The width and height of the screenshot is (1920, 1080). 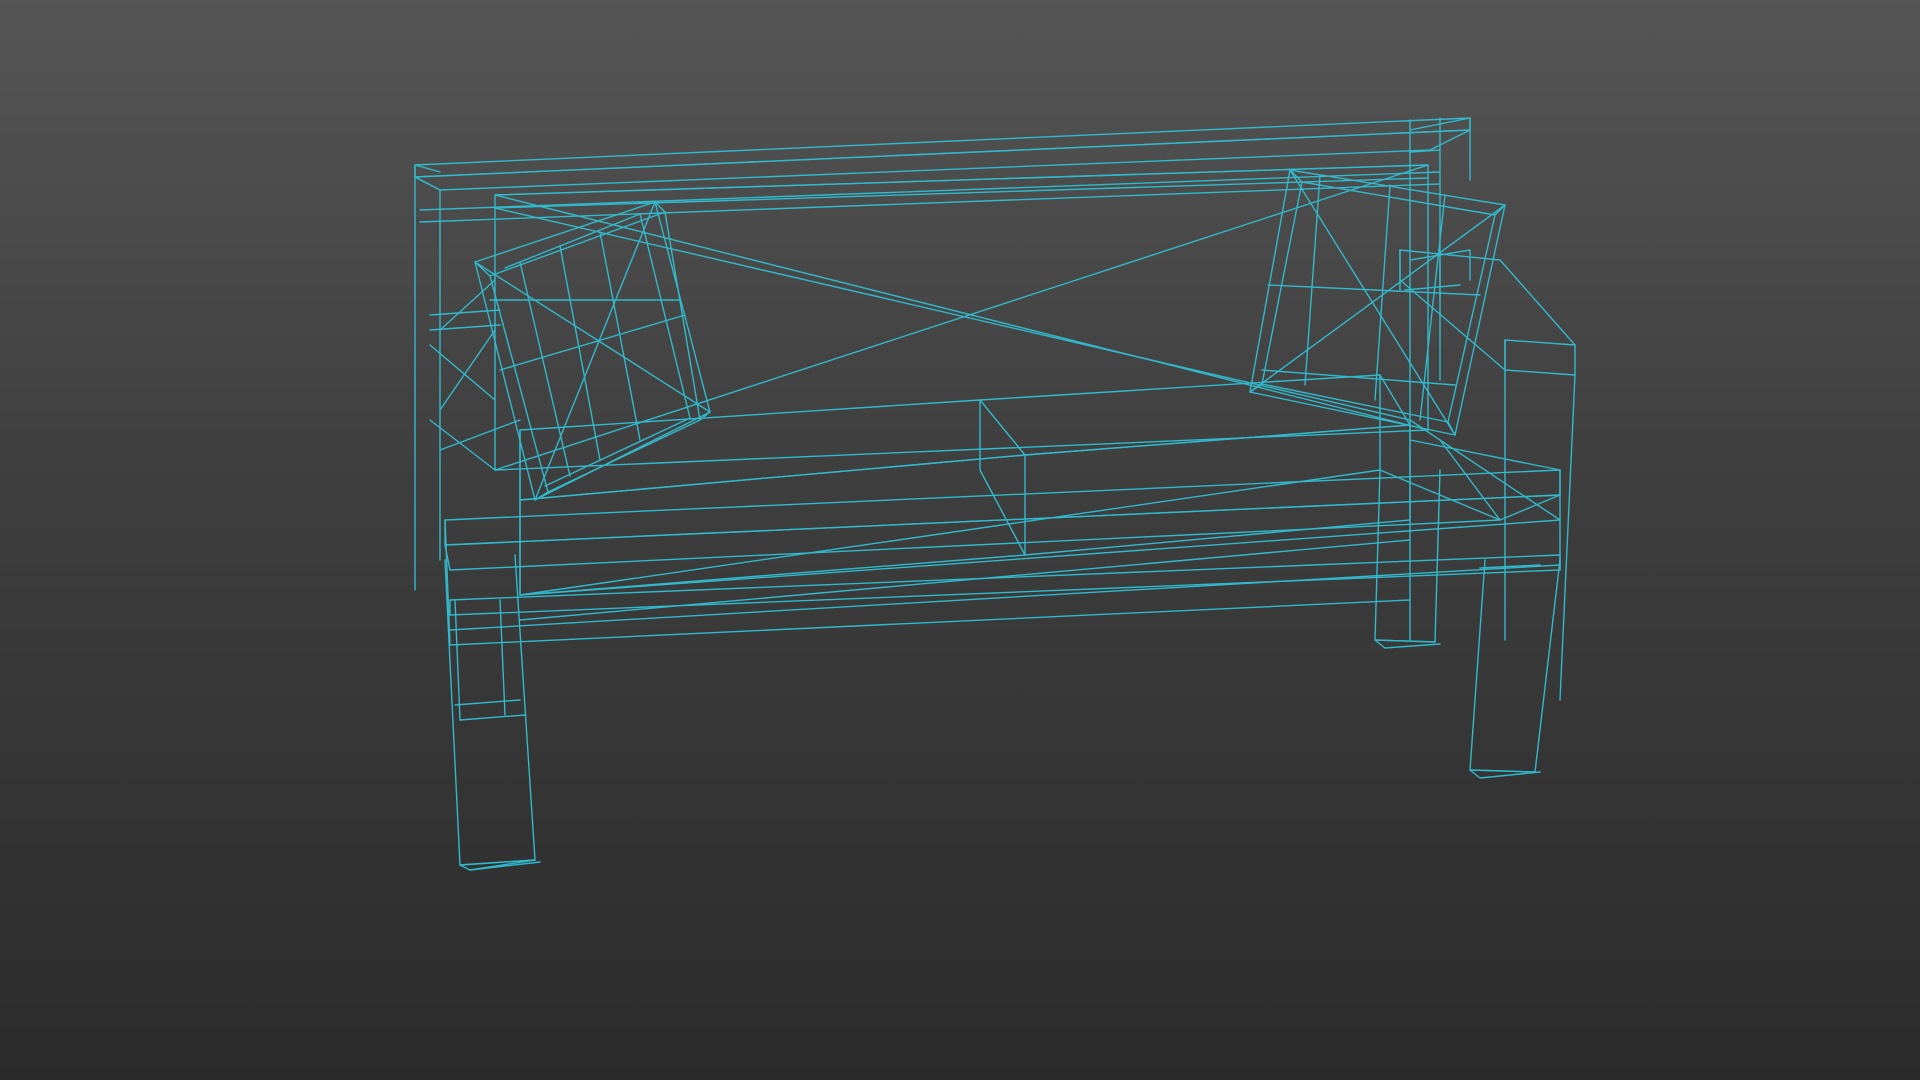 What do you see at coordinates (1515, 669) in the screenshot?
I see `leg-front-right` at bounding box center [1515, 669].